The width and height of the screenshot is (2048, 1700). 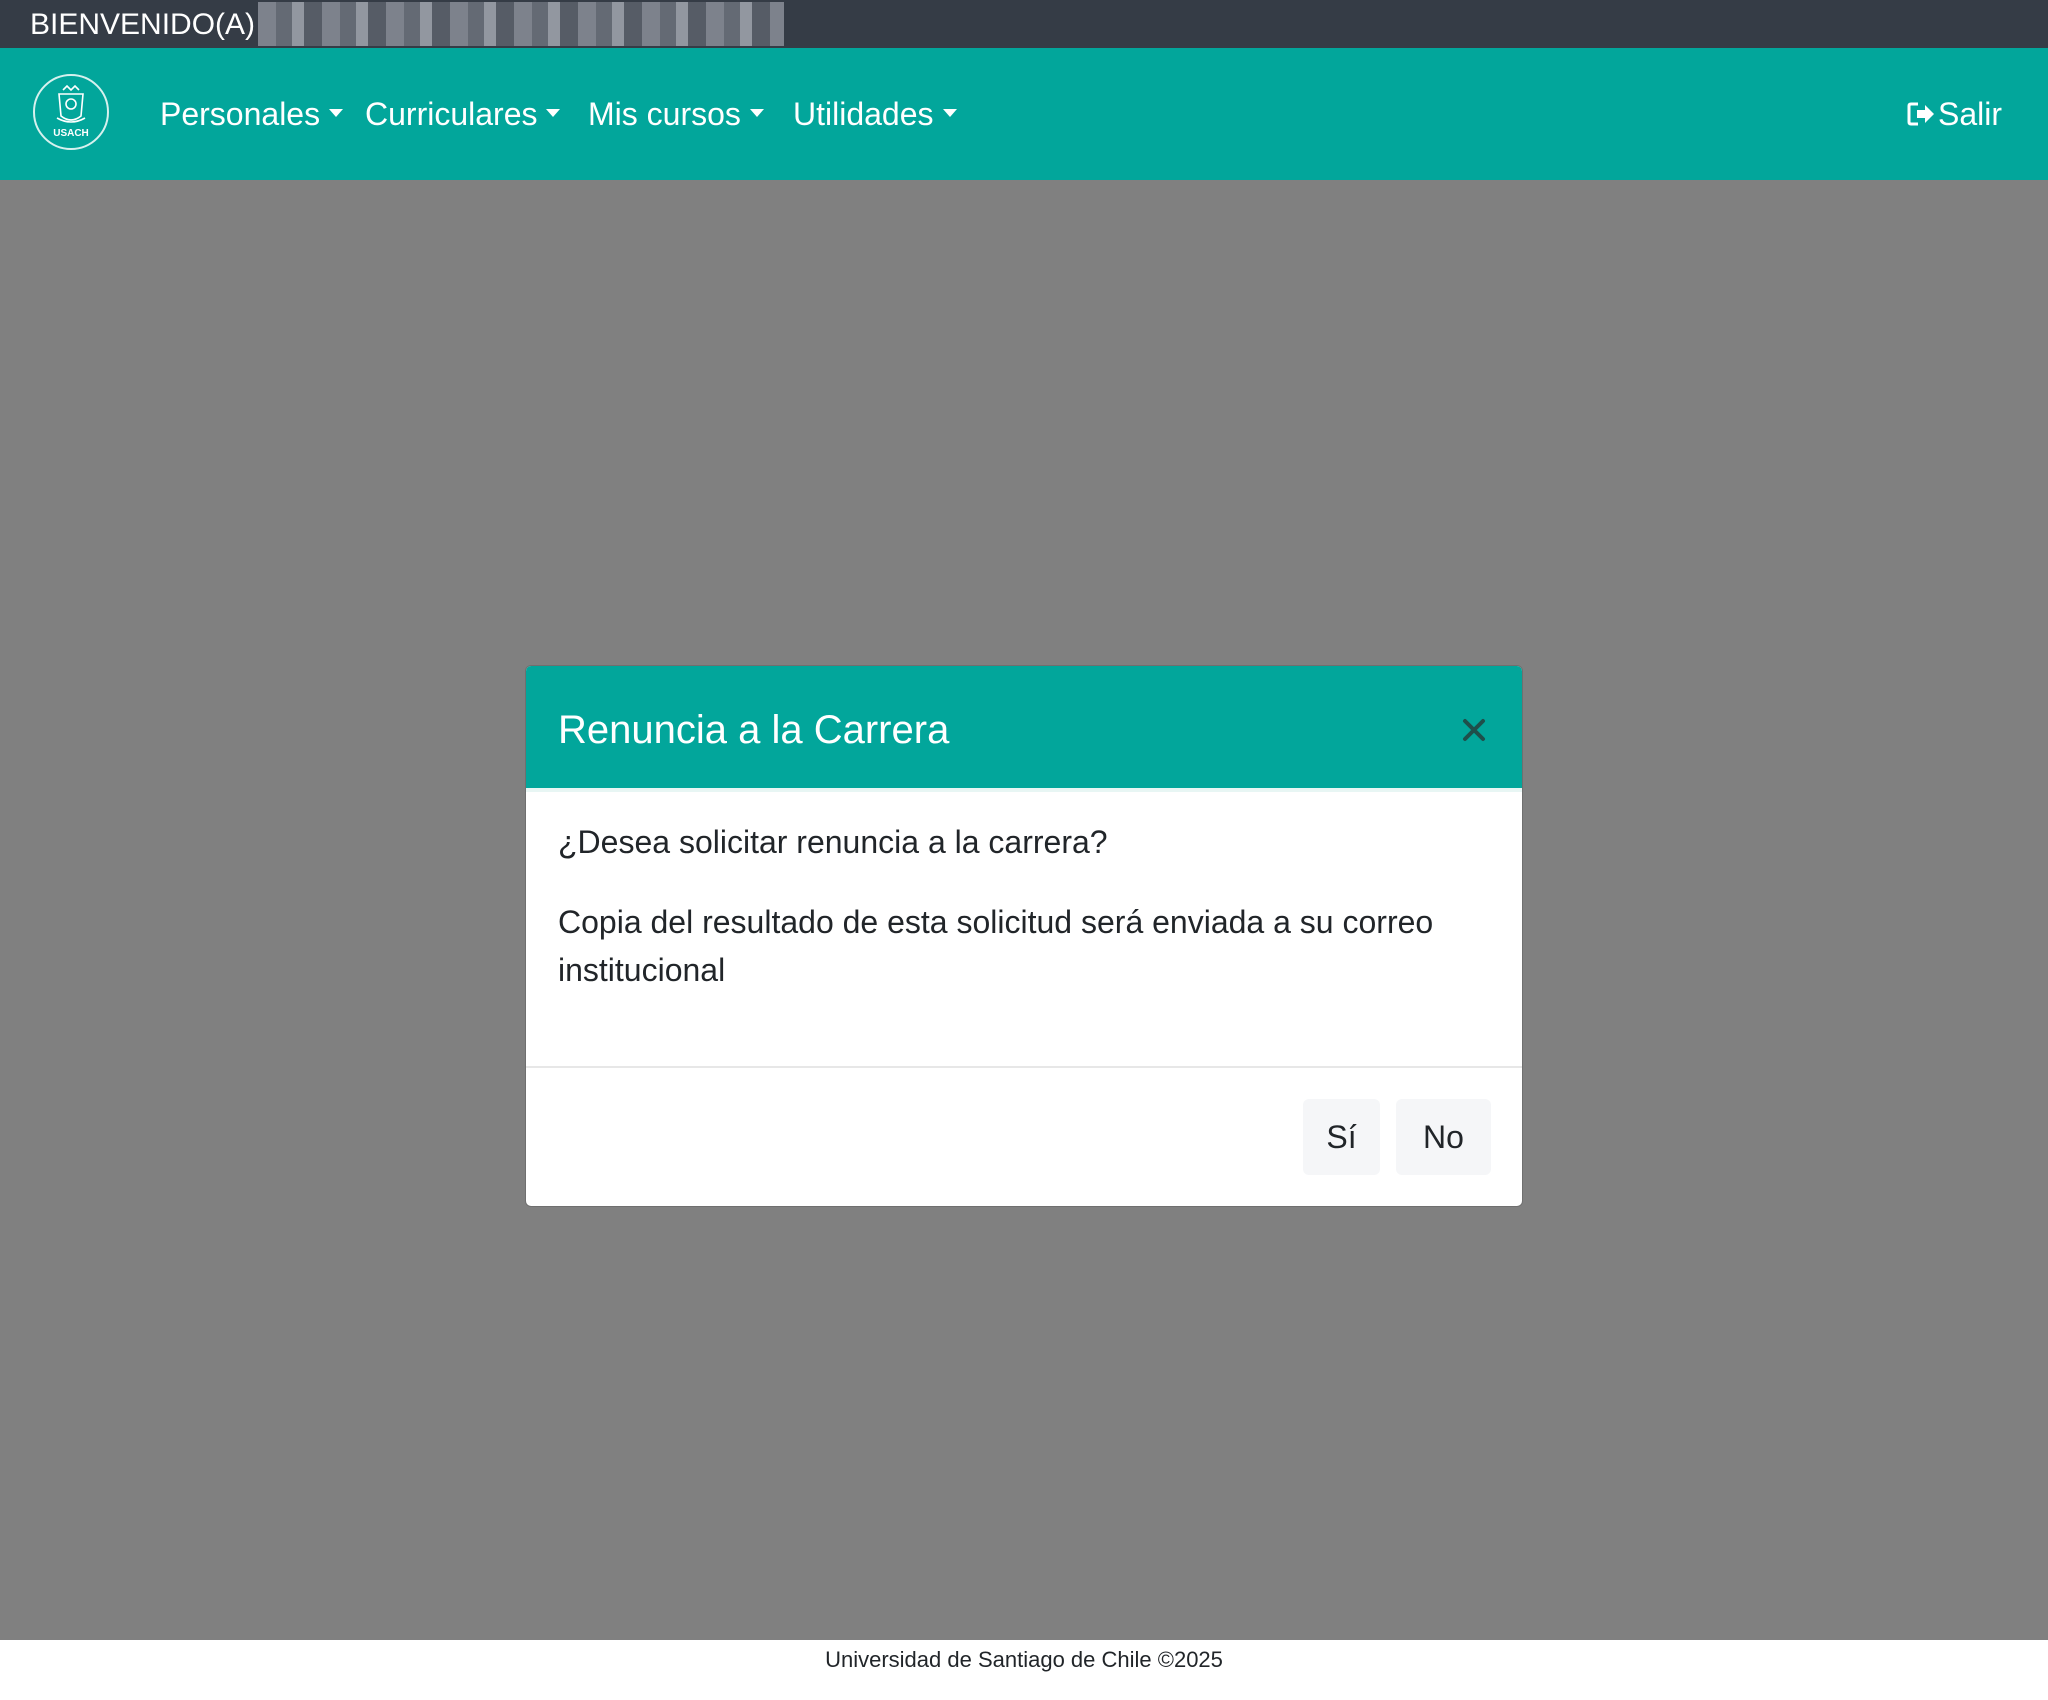 I want to click on footer: Universidad de Santiago de Chile ©2025, so click(x=1024, y=1670).